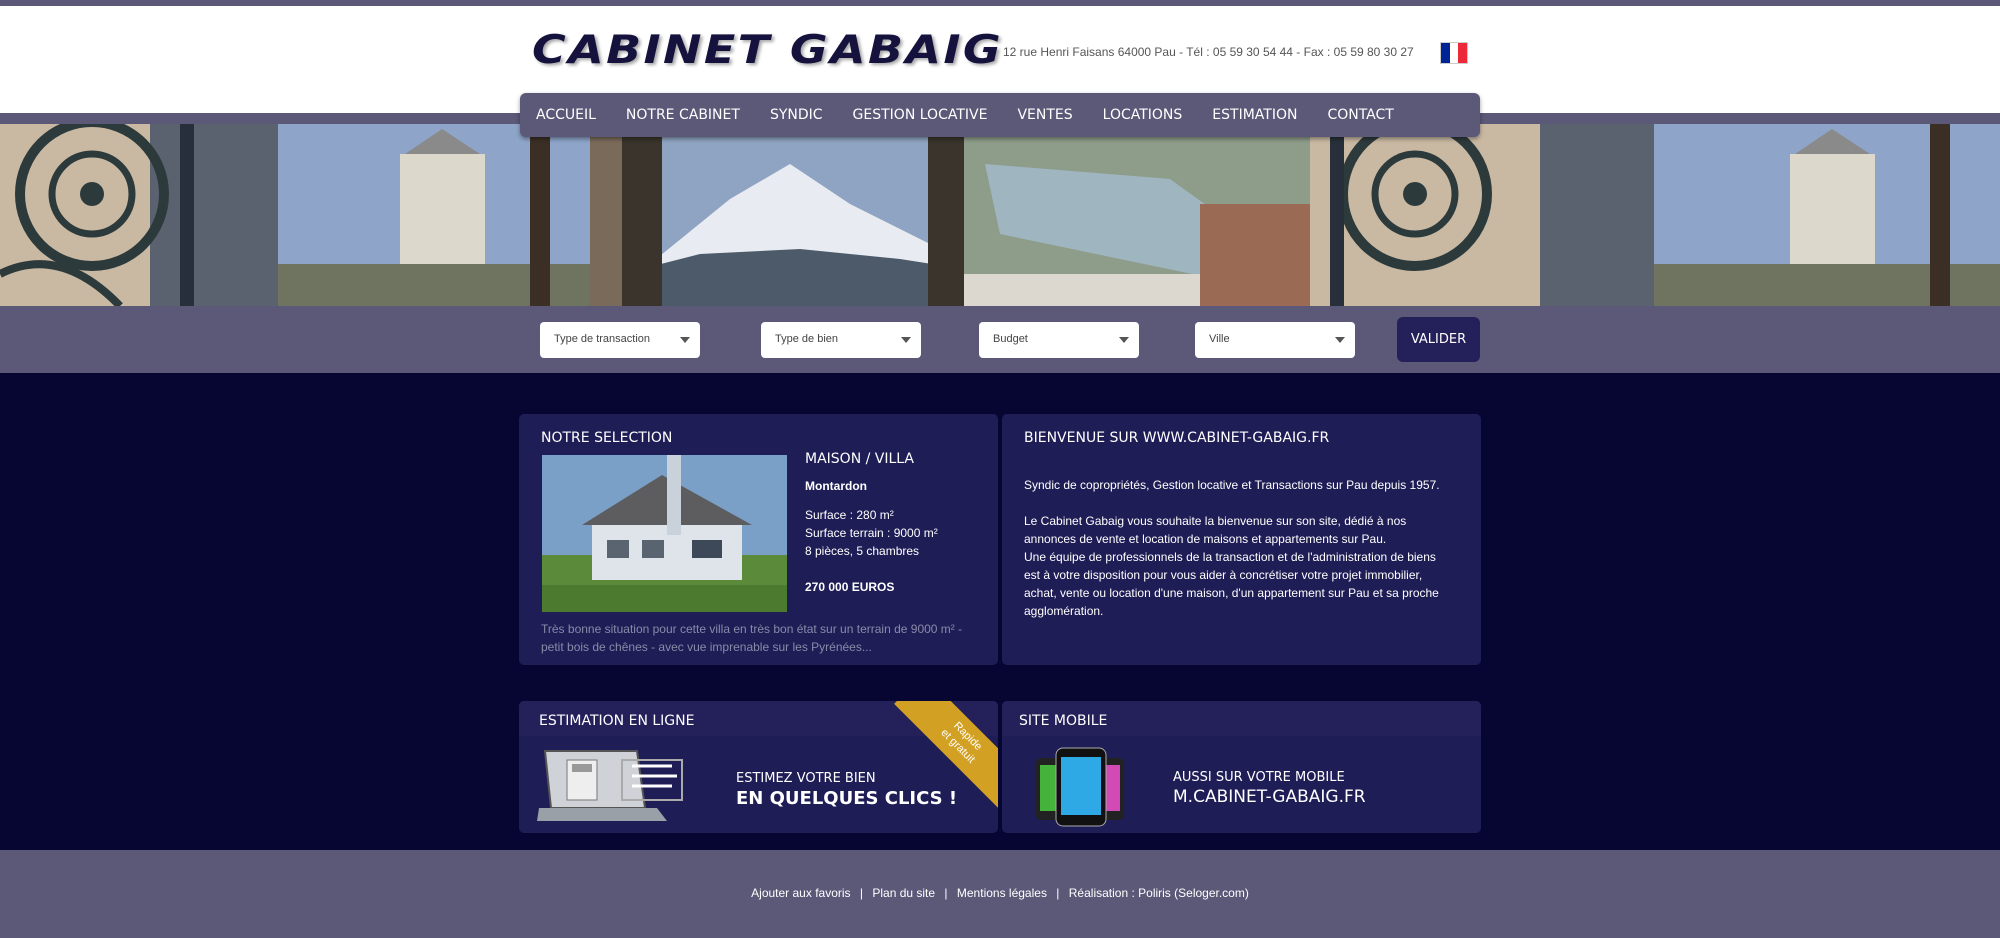 This screenshot has height=938, width=2000. I want to click on property-surface: Surface : 280 m², so click(849, 515).